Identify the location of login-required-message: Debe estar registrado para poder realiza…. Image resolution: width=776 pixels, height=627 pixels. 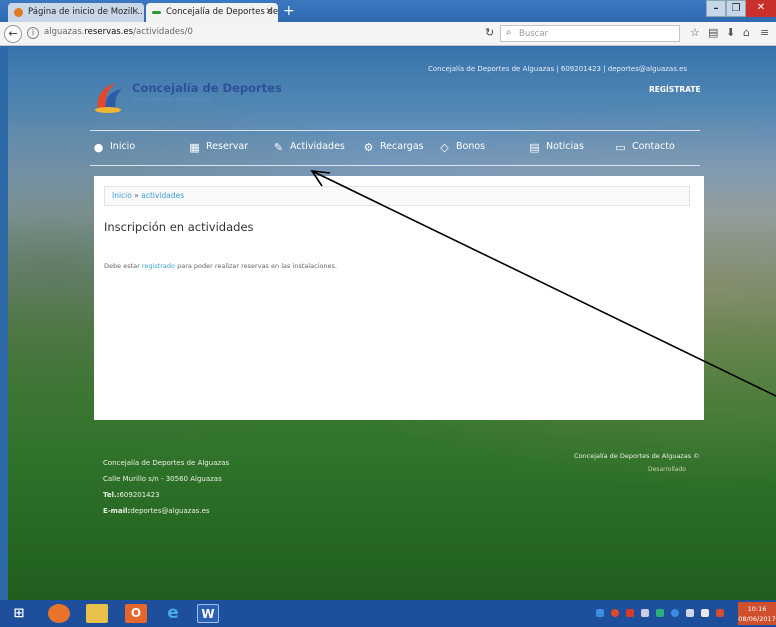
(220, 266).